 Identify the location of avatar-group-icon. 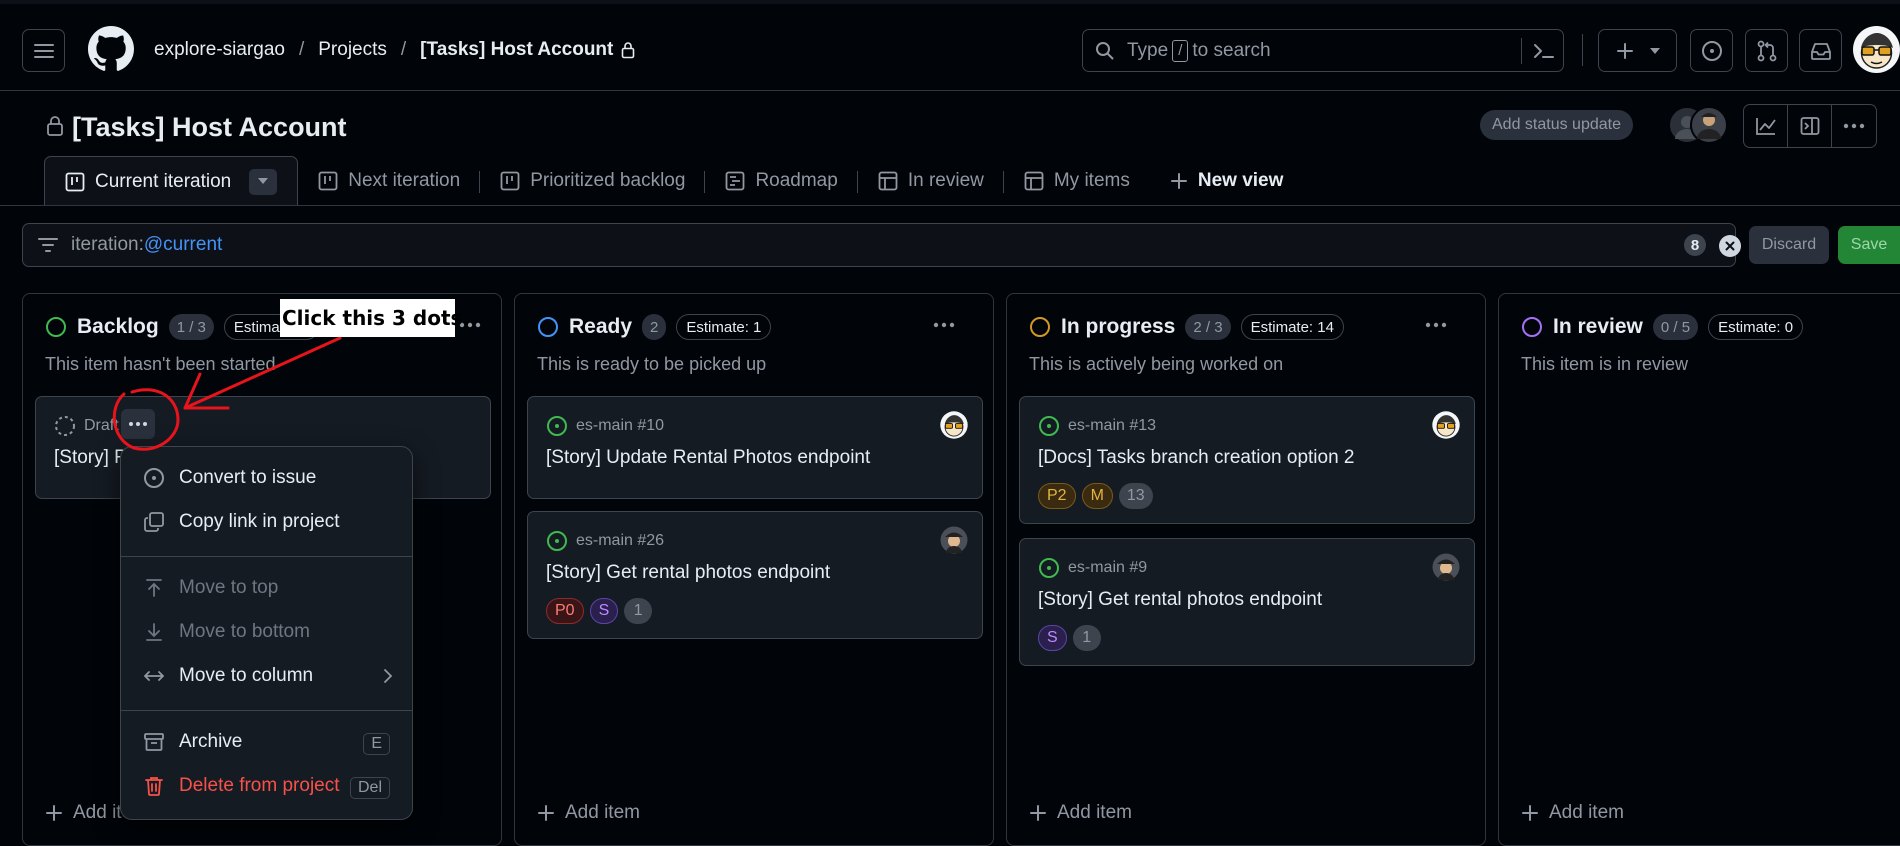
(1698, 125).